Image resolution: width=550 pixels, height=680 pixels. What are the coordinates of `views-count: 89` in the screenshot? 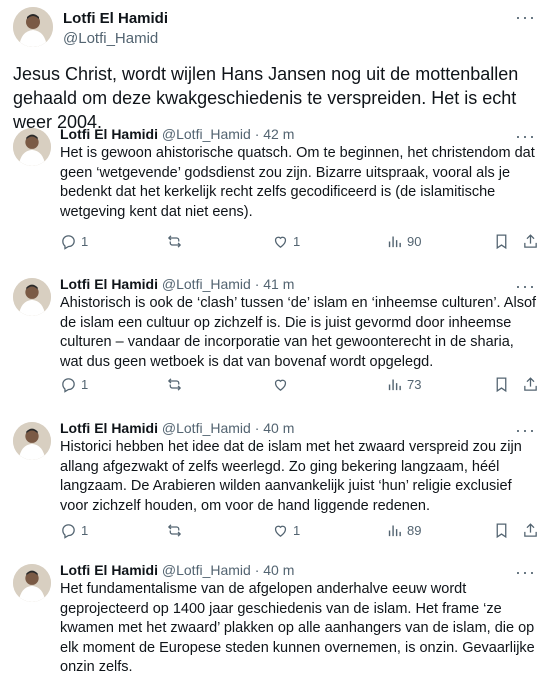 It's located at (414, 530).